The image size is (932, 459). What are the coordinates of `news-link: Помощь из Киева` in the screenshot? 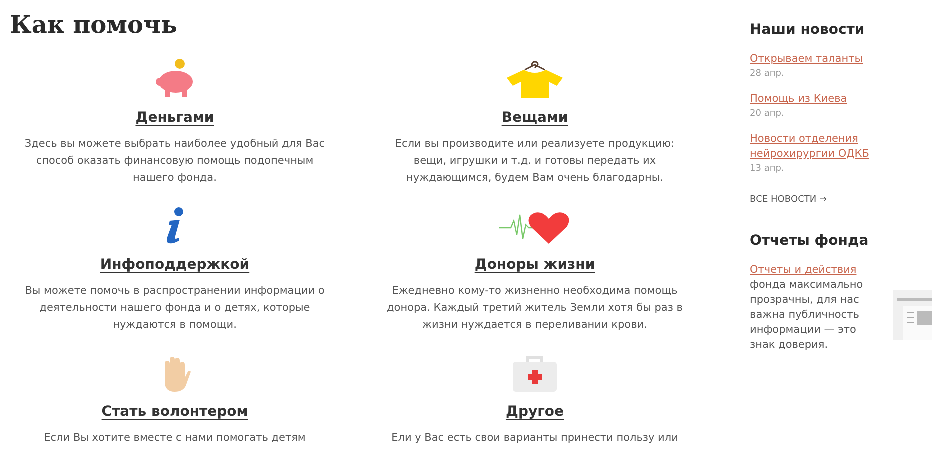 It's located at (820, 99).